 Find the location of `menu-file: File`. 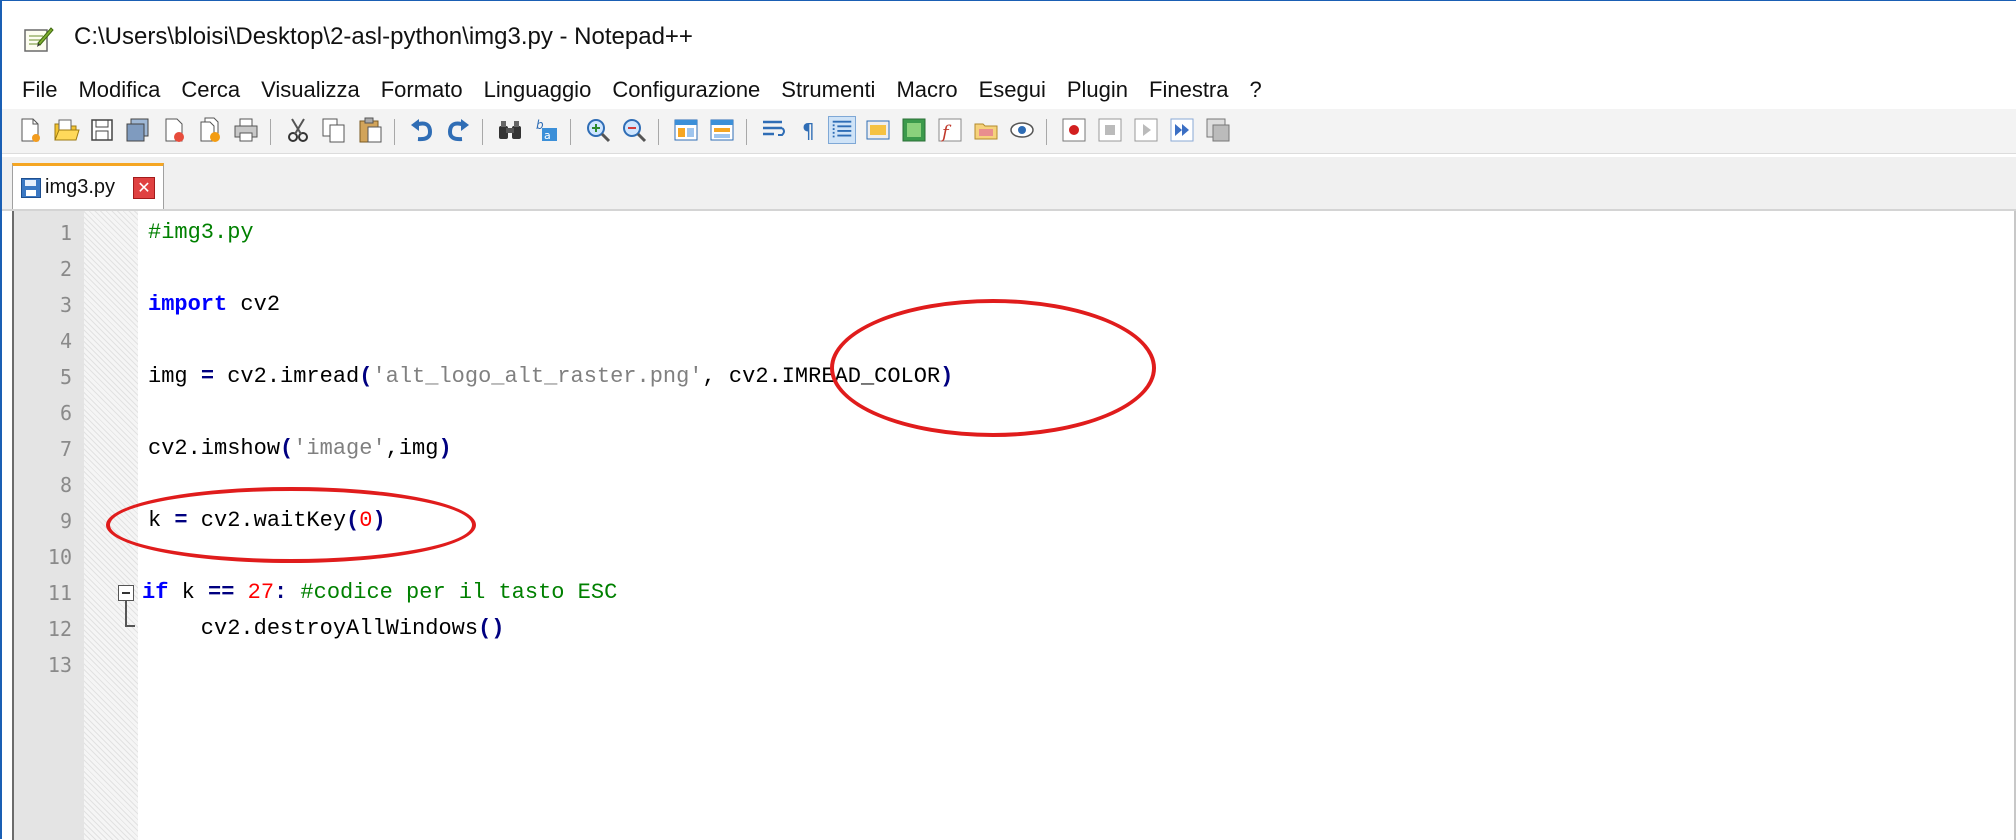

menu-file: File is located at coordinates (39, 90).